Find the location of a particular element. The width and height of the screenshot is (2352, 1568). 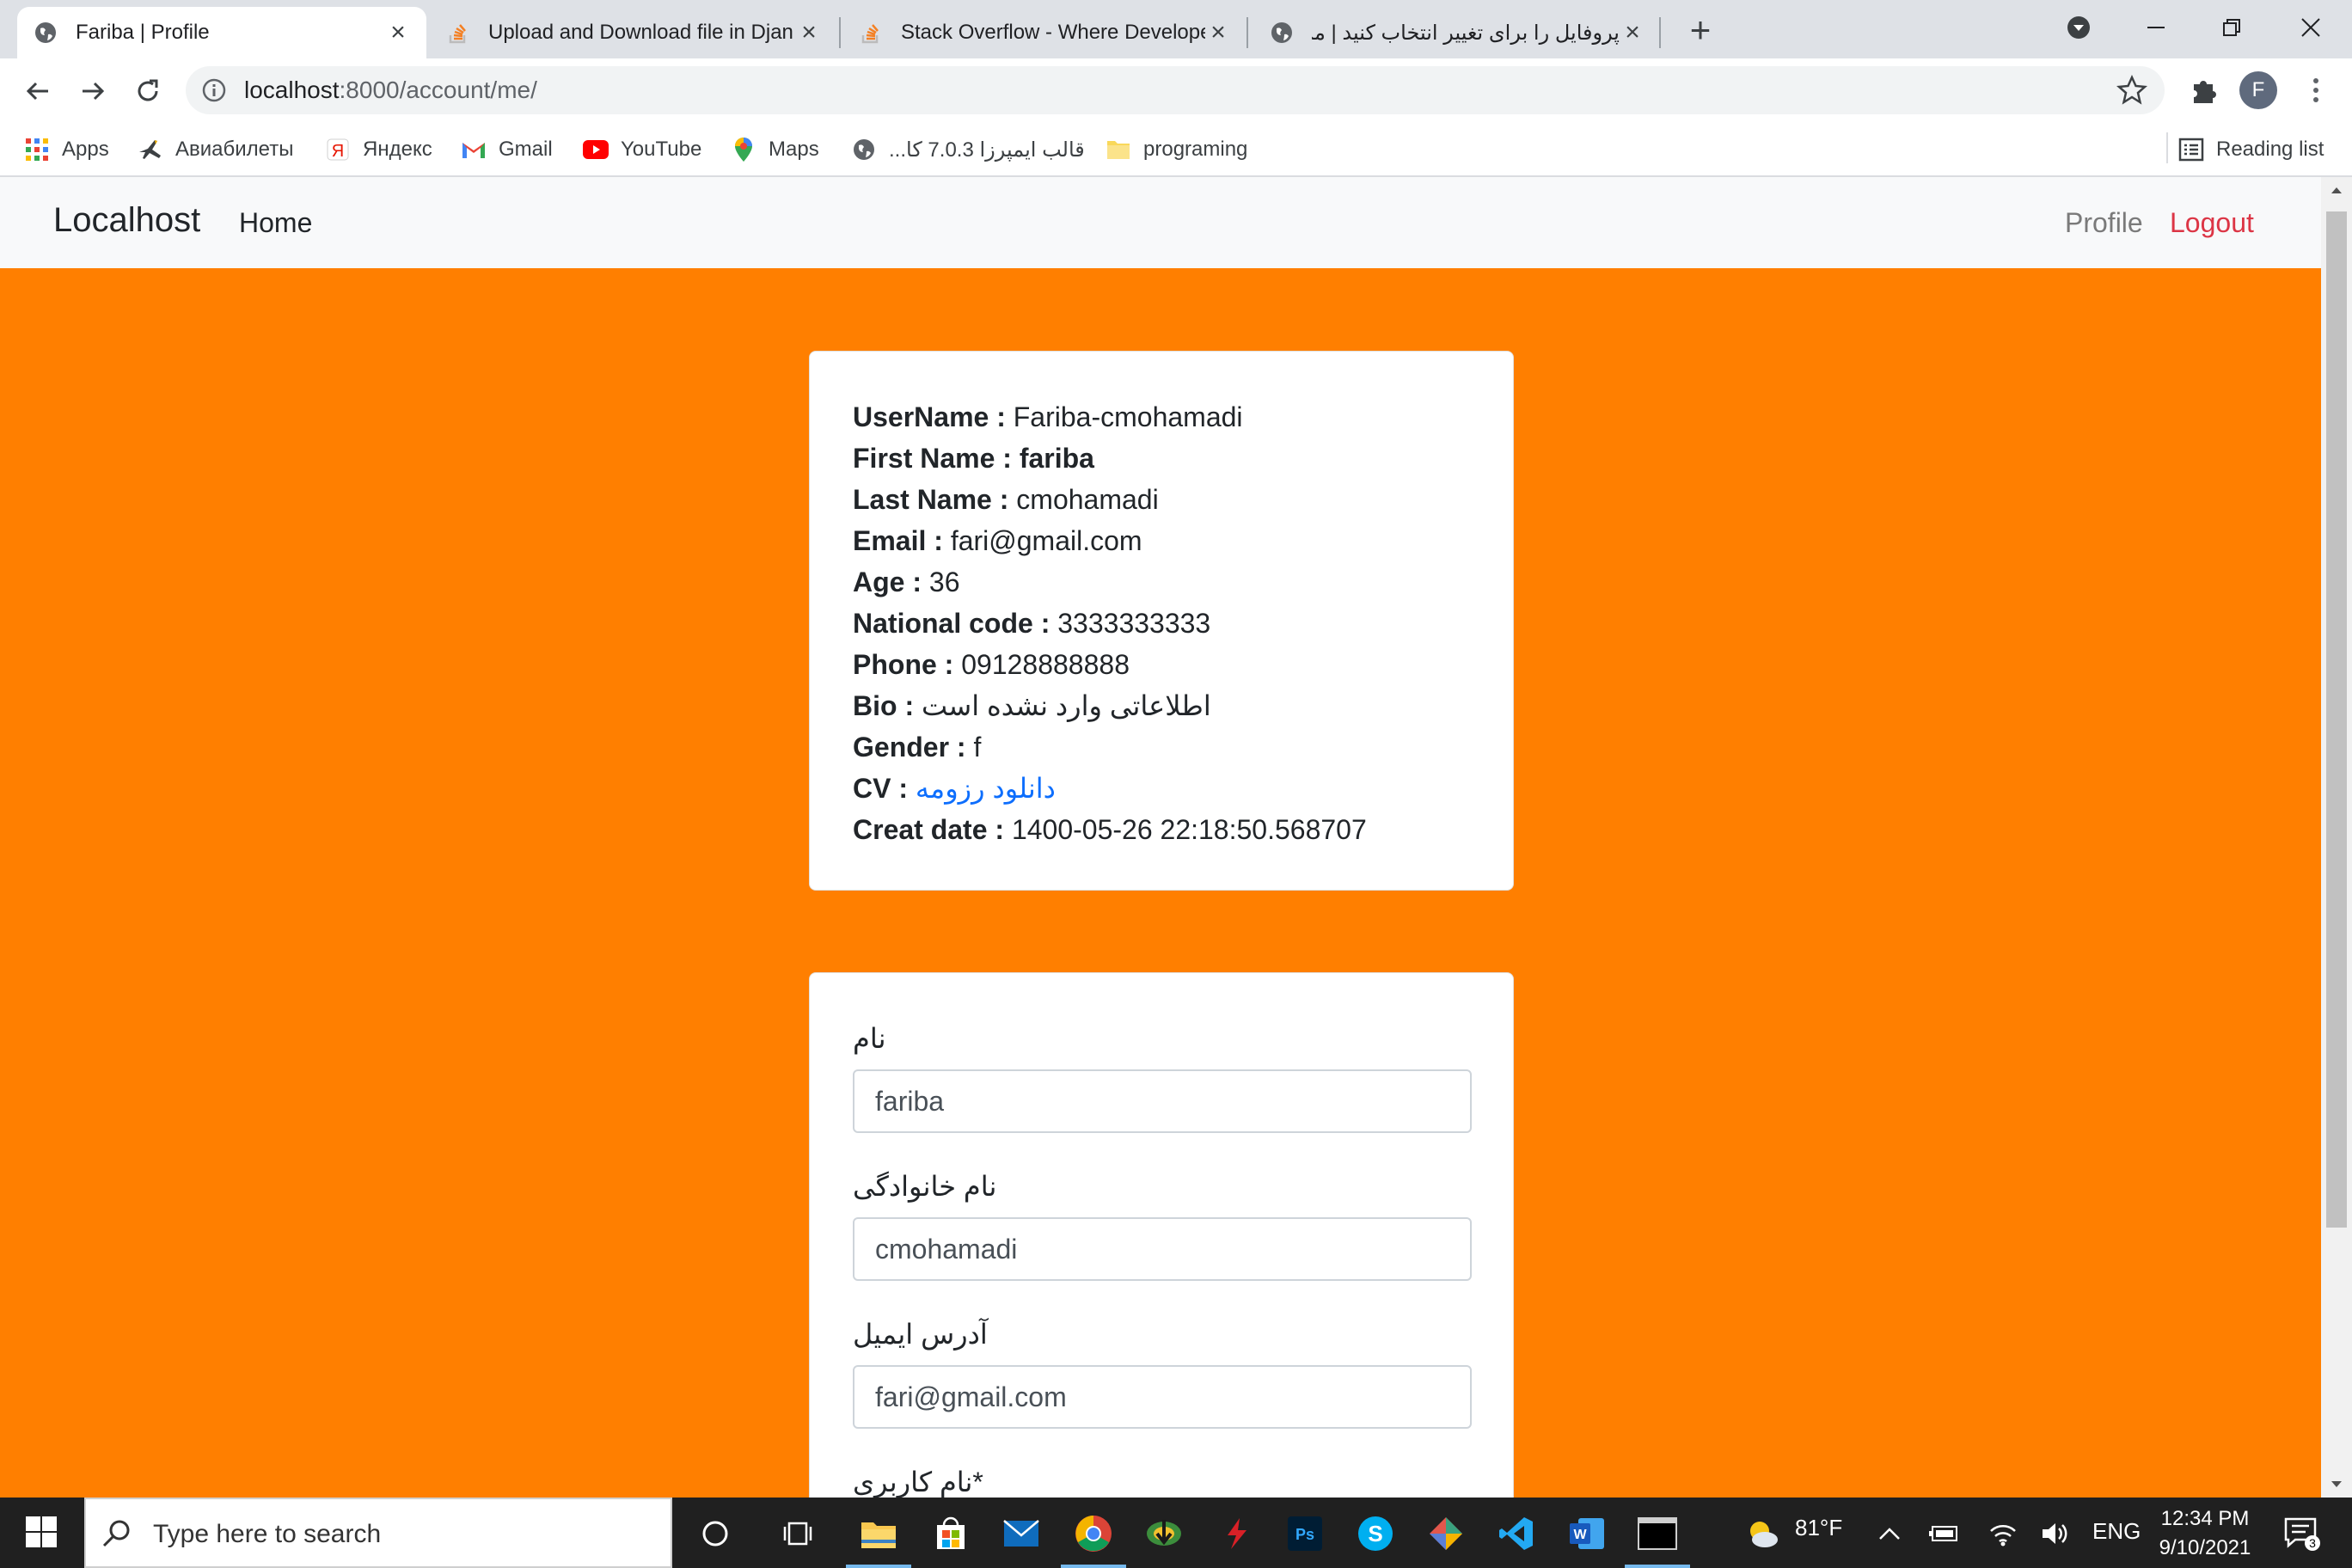

url-text: localhost:8000/account/me/ is located at coordinates (390, 90).